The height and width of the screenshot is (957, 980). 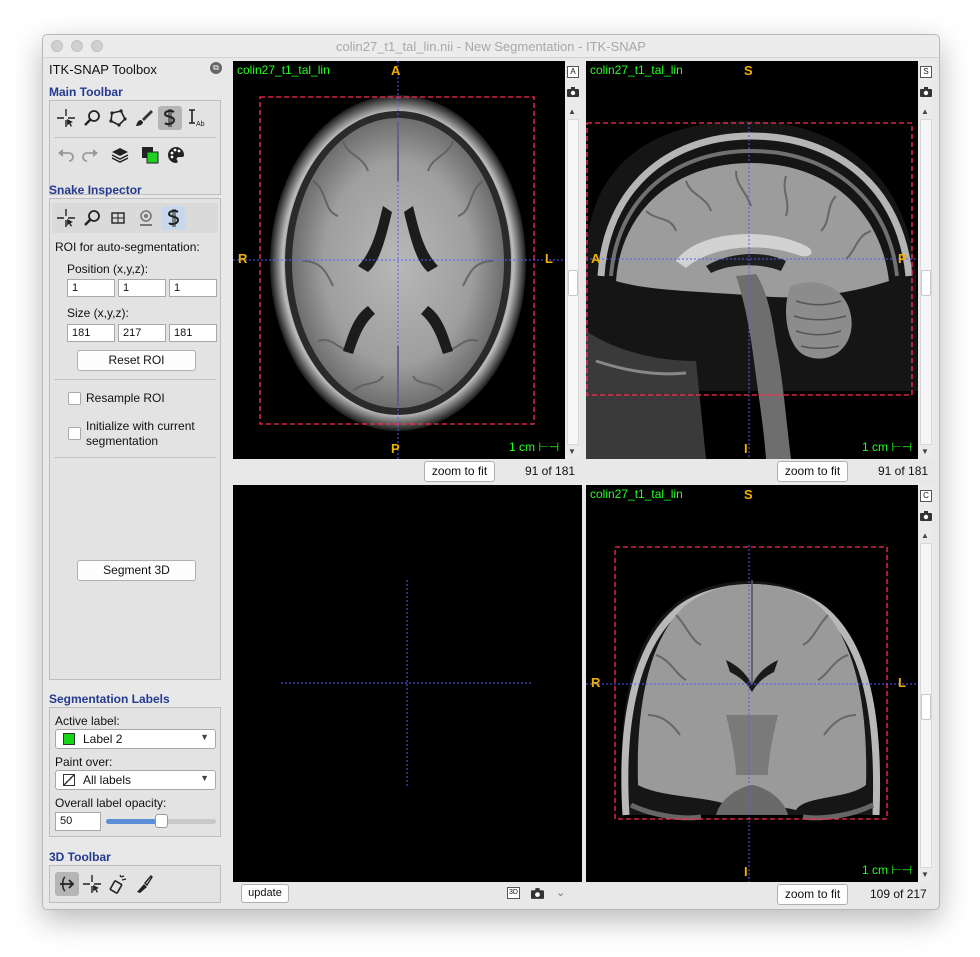 What do you see at coordinates (925, 535) in the screenshot?
I see `coronal-scroll-up-icon: ▲` at bounding box center [925, 535].